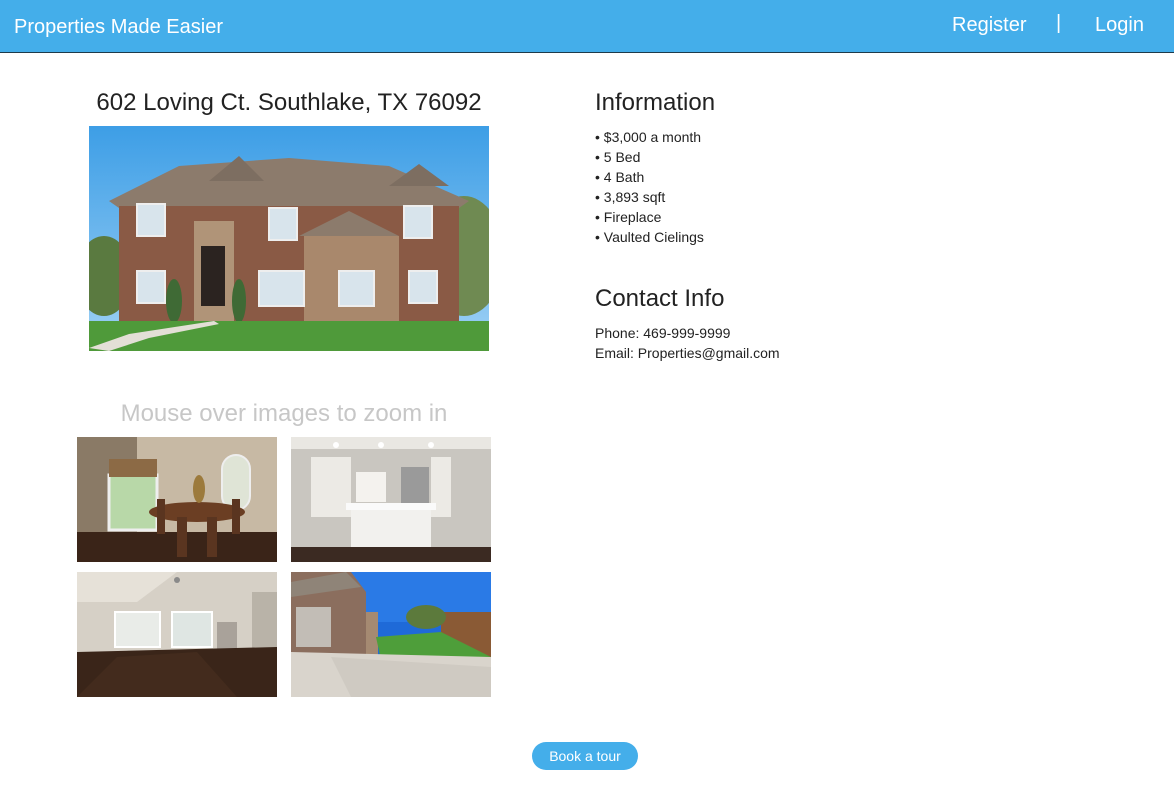 This screenshot has height=806, width=1174. I want to click on register-link: Register, so click(989, 25).